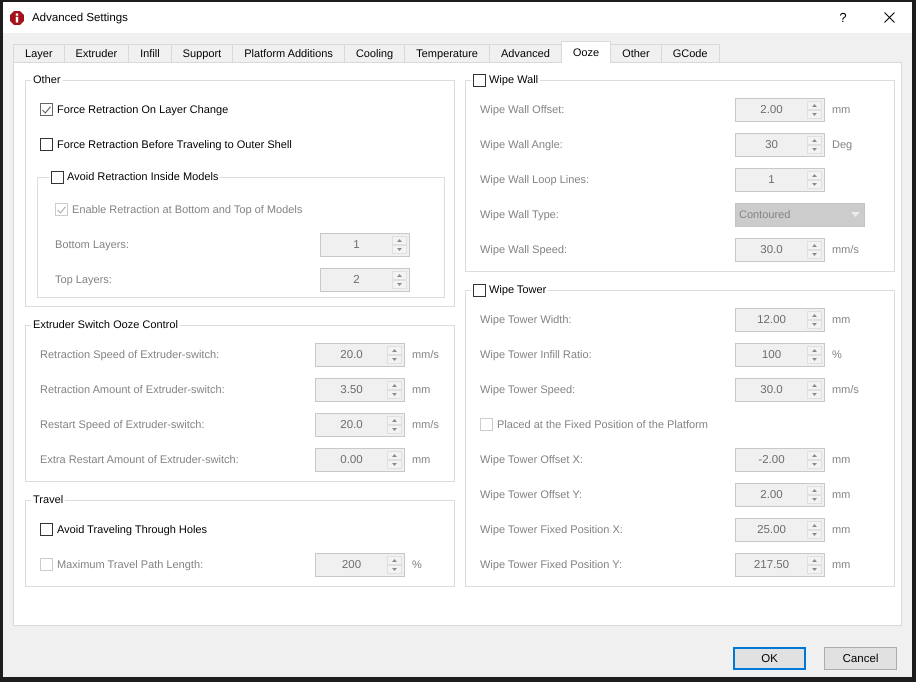 The width and height of the screenshot is (916, 682). Describe the element at coordinates (889, 17) in the screenshot. I see `close-icon` at that location.